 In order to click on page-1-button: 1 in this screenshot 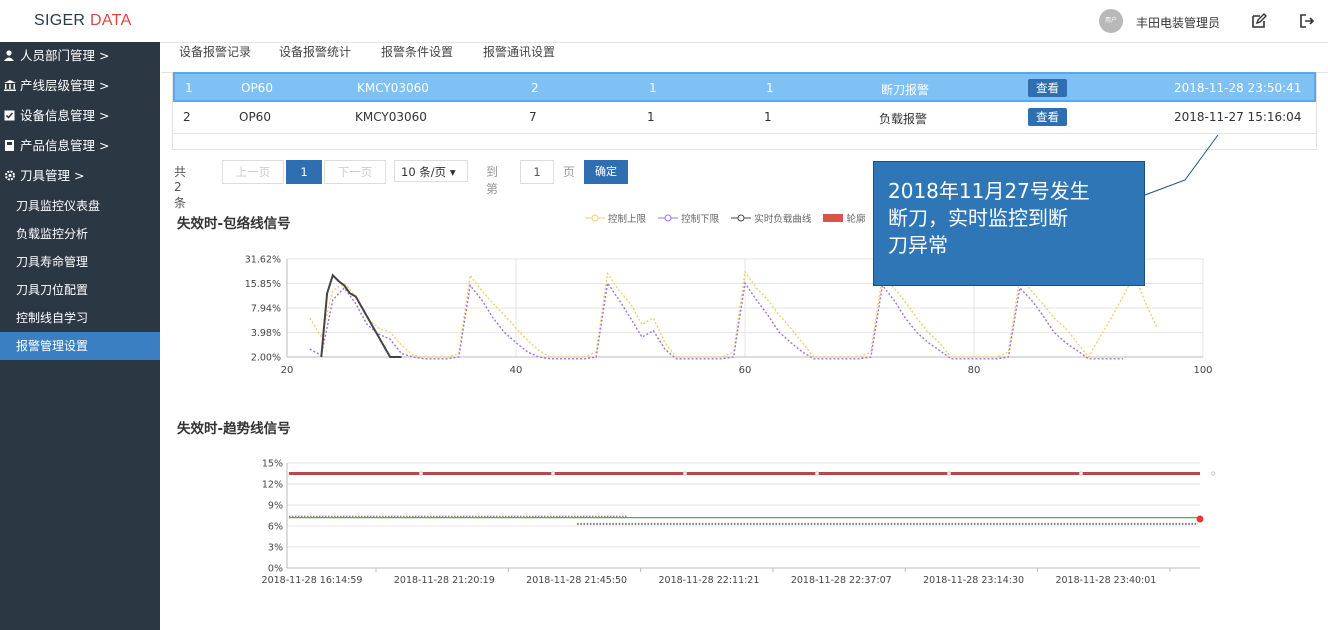, I will do `click(304, 172)`.